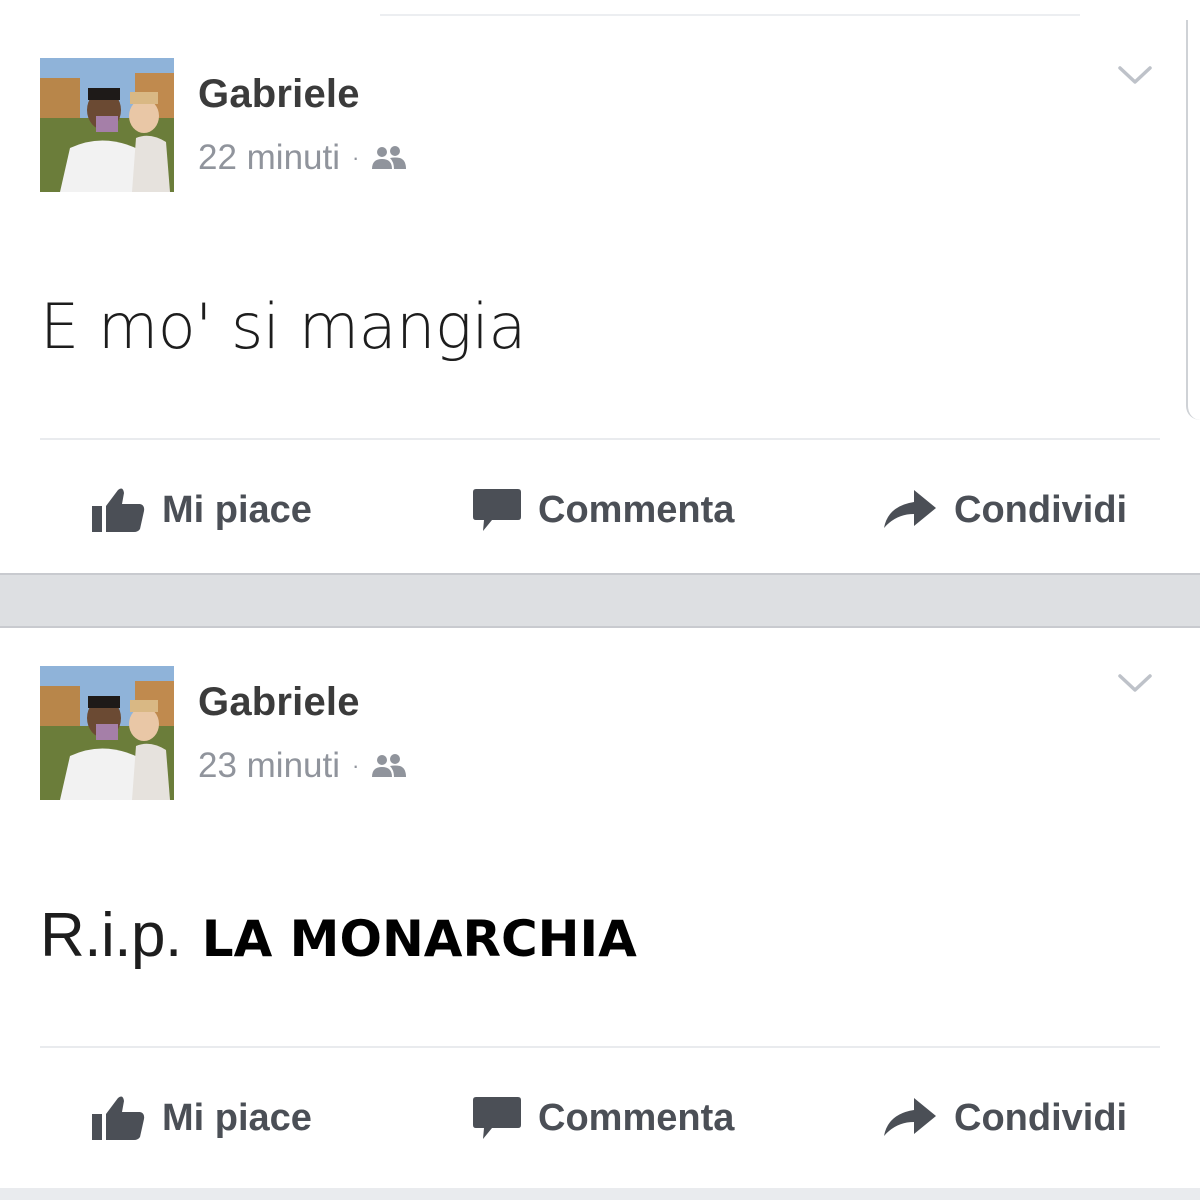 The image size is (1200, 1200). I want to click on timestamp: 23 minuti, so click(269, 766).